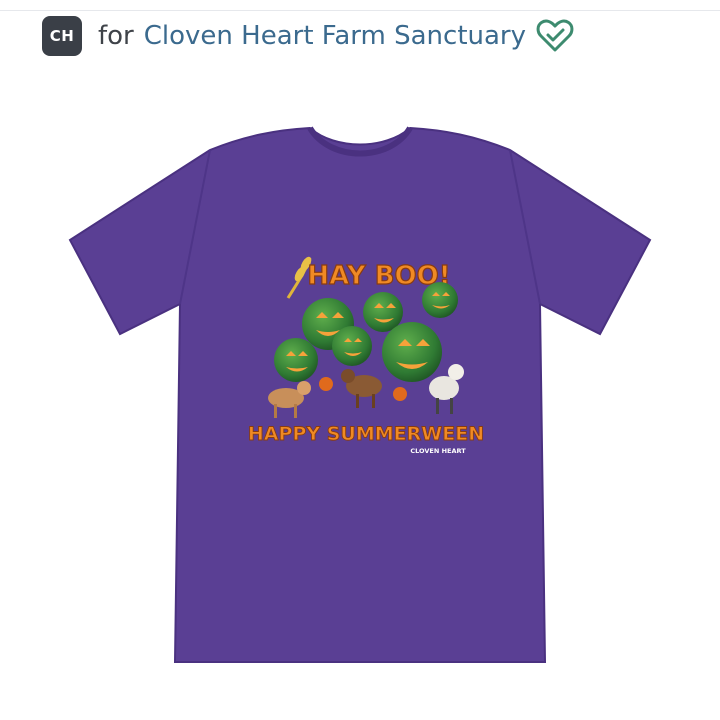 The width and height of the screenshot is (720, 720). What do you see at coordinates (335, 36) in the screenshot?
I see `organization-link: Cloven Heart Farm Sanctuary` at bounding box center [335, 36].